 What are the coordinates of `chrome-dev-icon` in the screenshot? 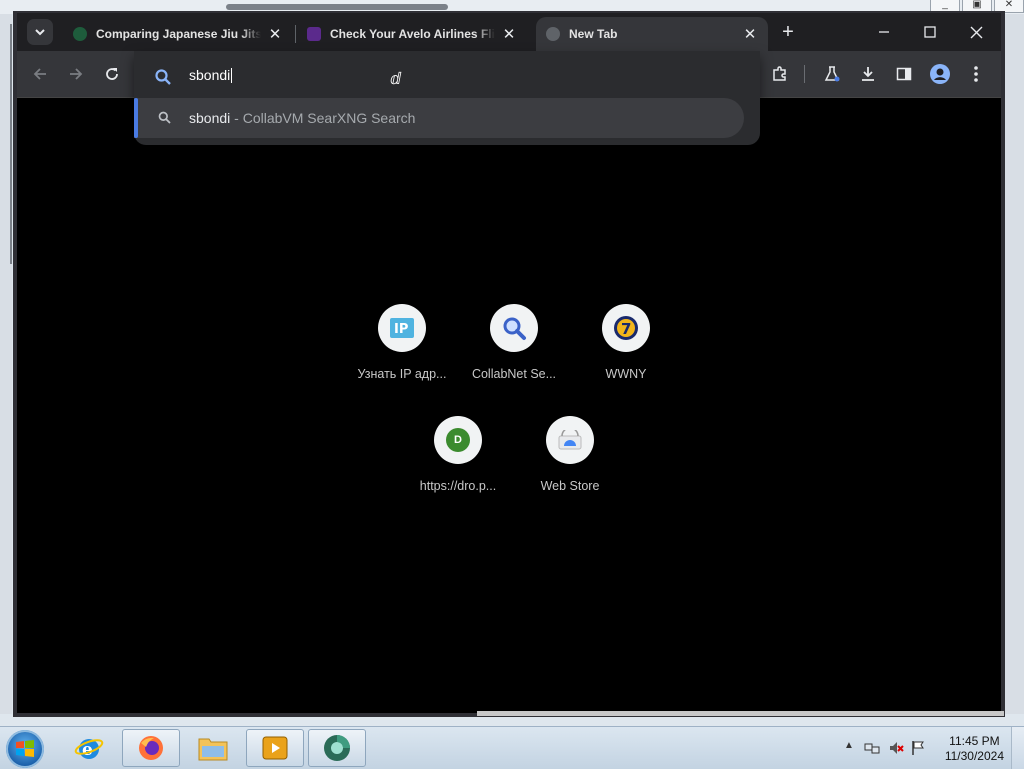 It's located at (337, 748).